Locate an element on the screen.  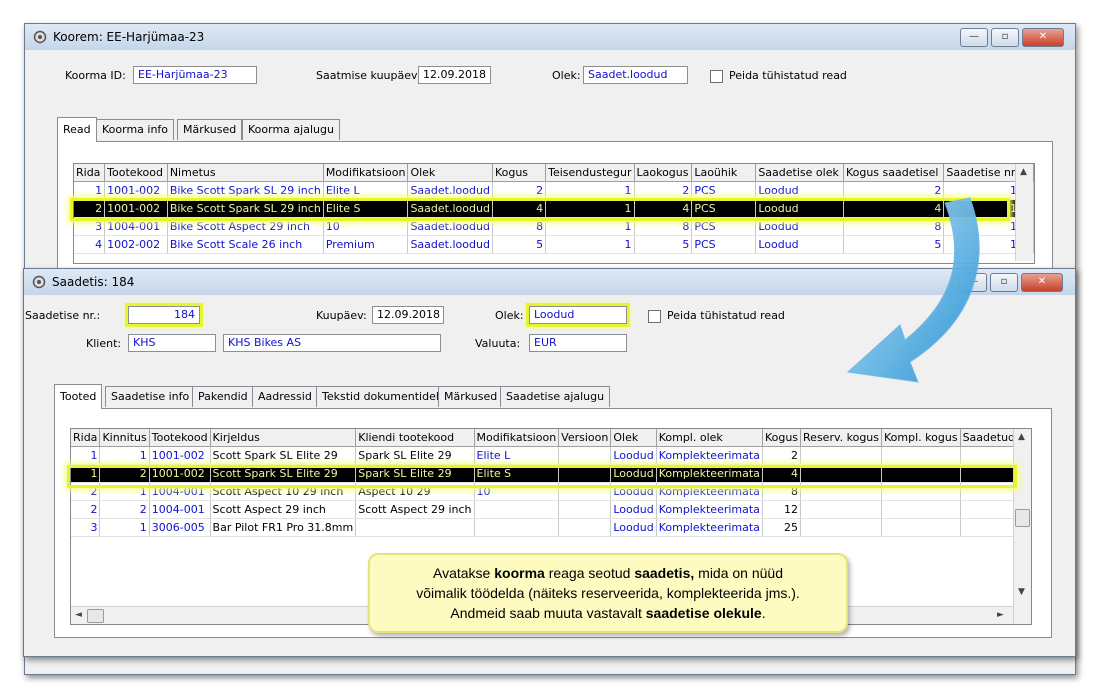
col-kirjeldus: Kirjeldus is located at coordinates (283, 438).